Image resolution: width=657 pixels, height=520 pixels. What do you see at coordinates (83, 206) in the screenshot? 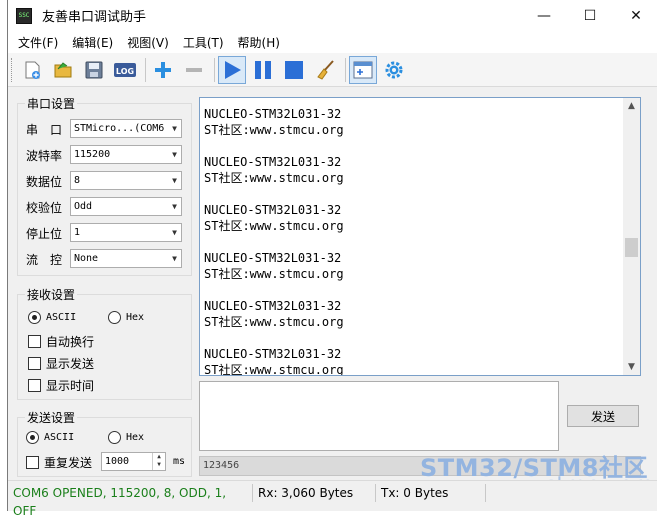
I see `parity-value: Odd` at bounding box center [83, 206].